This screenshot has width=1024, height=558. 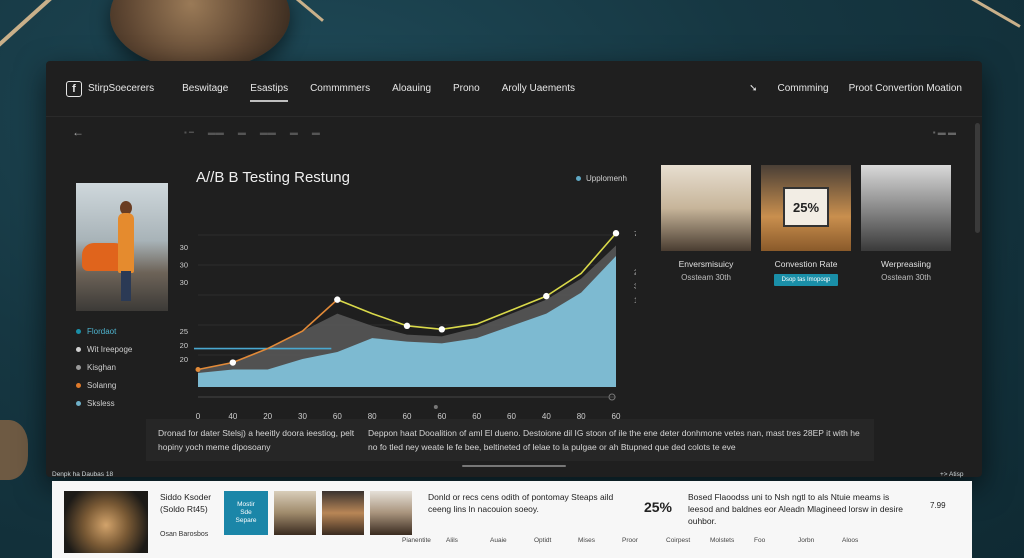 I want to click on nav-link-esastips: Esastips, so click(x=269, y=92).